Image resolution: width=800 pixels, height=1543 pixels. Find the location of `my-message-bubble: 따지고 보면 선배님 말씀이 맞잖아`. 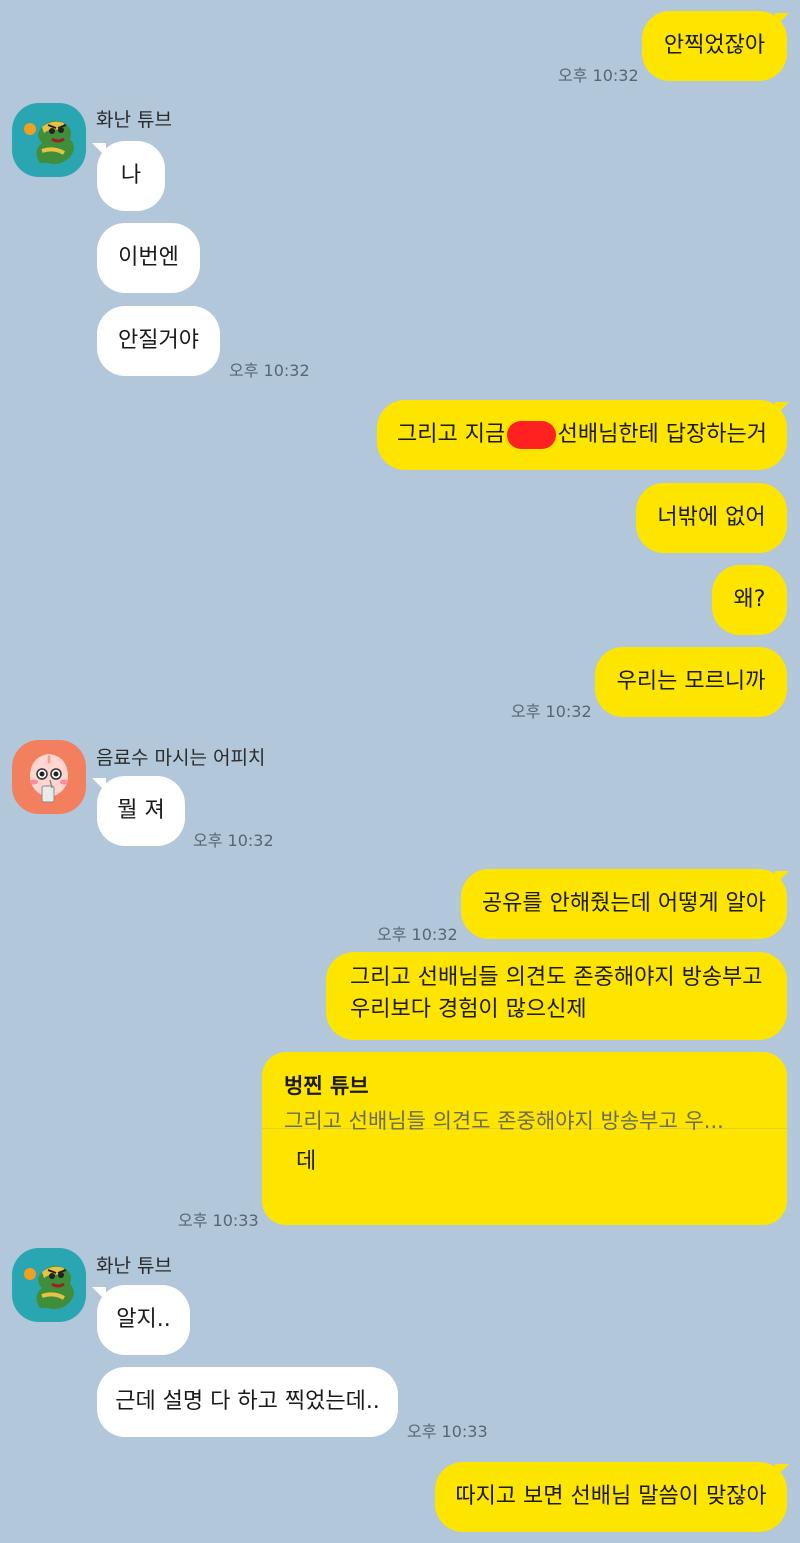

my-message-bubble: 따지고 보면 선배님 말씀이 맞잖아 is located at coordinates (611, 1497).